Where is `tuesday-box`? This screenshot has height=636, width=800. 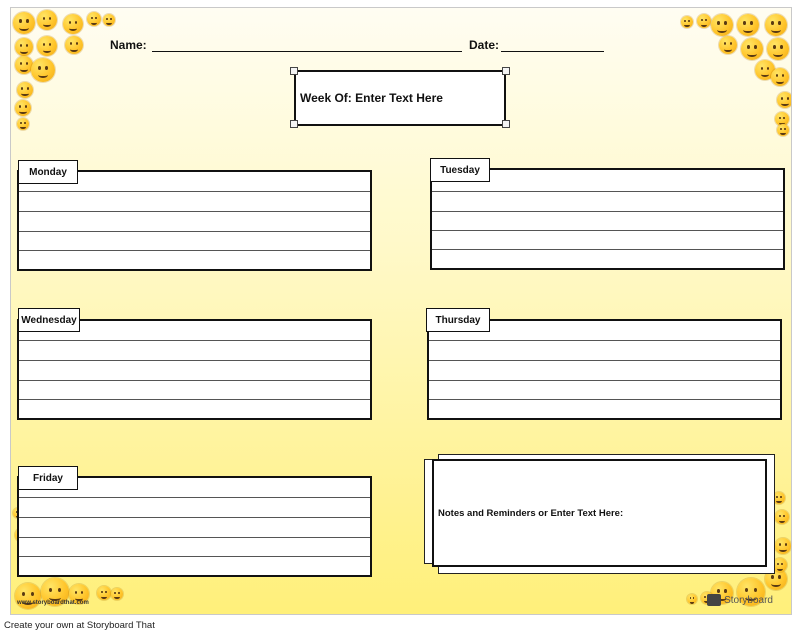 tuesday-box is located at coordinates (607, 219).